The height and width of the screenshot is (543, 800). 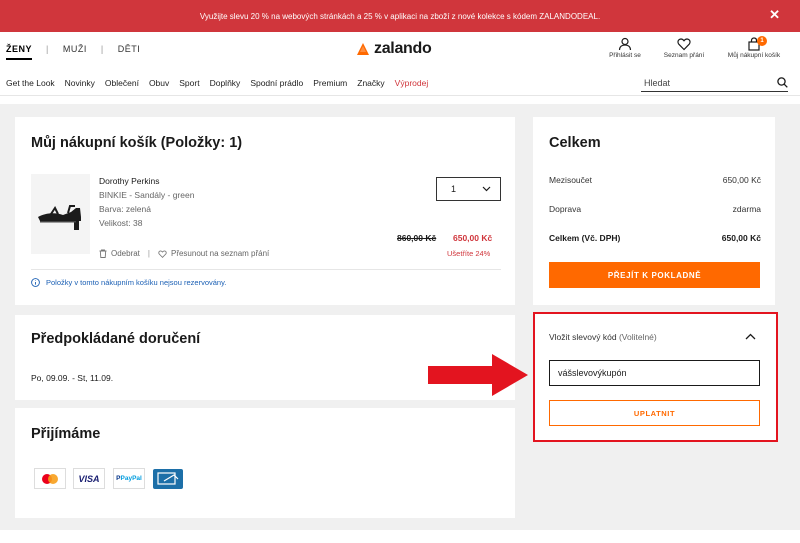 I want to click on category-obleceni: Oblečení, so click(x=122, y=83).